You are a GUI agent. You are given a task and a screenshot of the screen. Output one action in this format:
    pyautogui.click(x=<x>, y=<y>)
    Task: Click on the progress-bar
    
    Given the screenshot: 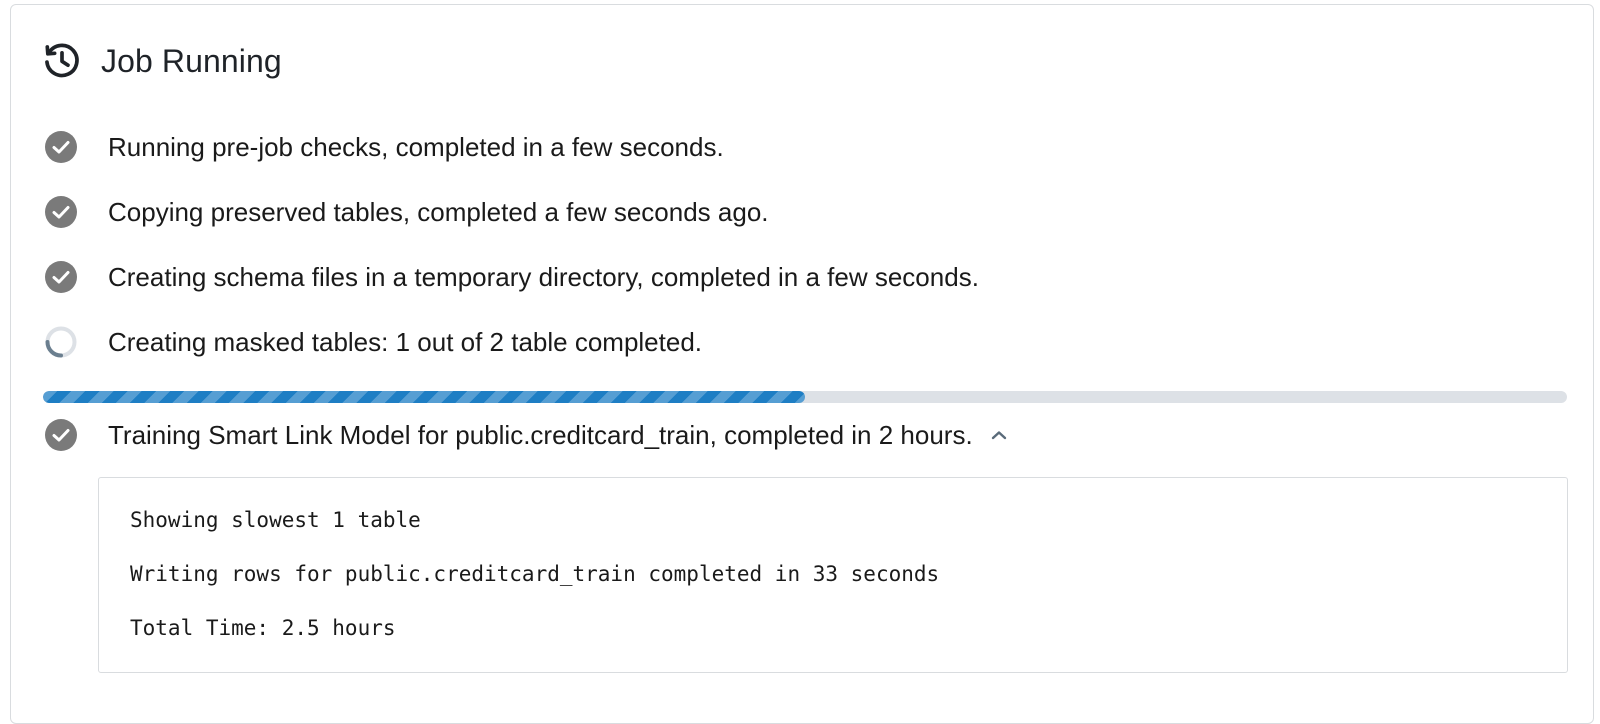 What is the action you would take?
    pyautogui.click(x=805, y=397)
    